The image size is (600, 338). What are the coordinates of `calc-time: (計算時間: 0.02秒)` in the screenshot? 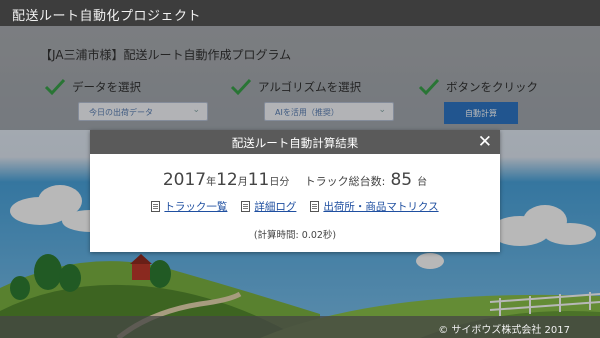 It's located at (295, 235).